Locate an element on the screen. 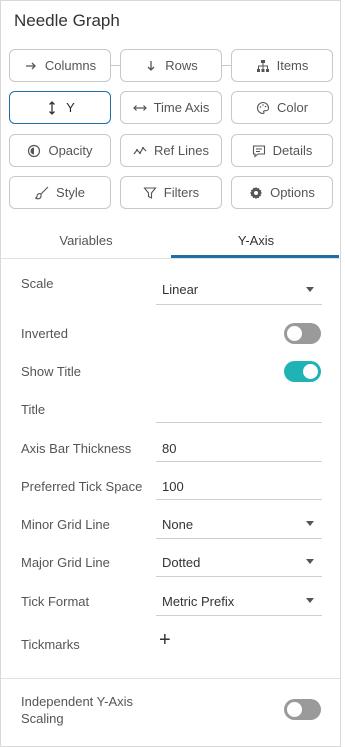  ref-lines-label: Ref Lines is located at coordinates (181, 150).